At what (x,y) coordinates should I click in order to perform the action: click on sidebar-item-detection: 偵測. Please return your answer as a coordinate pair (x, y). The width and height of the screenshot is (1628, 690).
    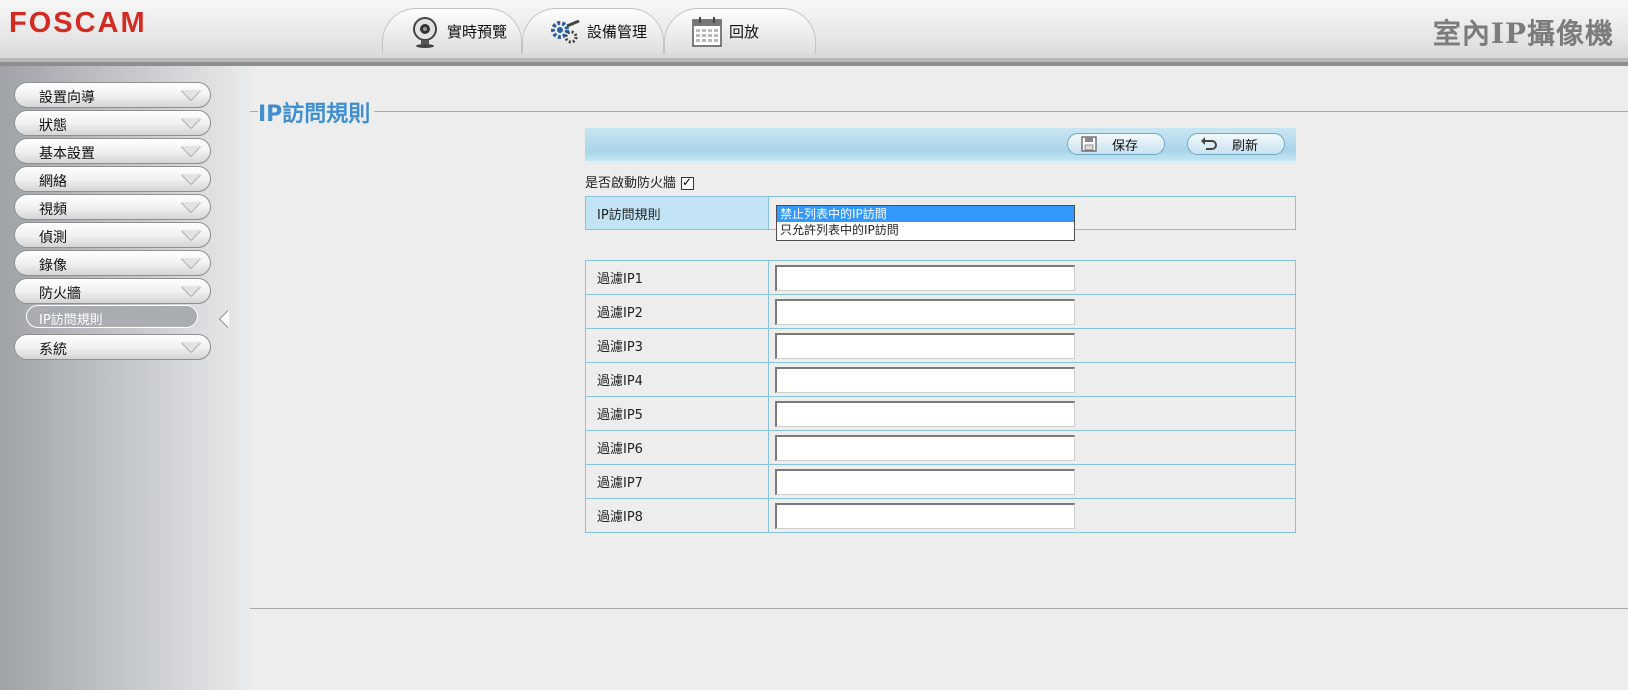
    Looking at the image, I should click on (112, 235).